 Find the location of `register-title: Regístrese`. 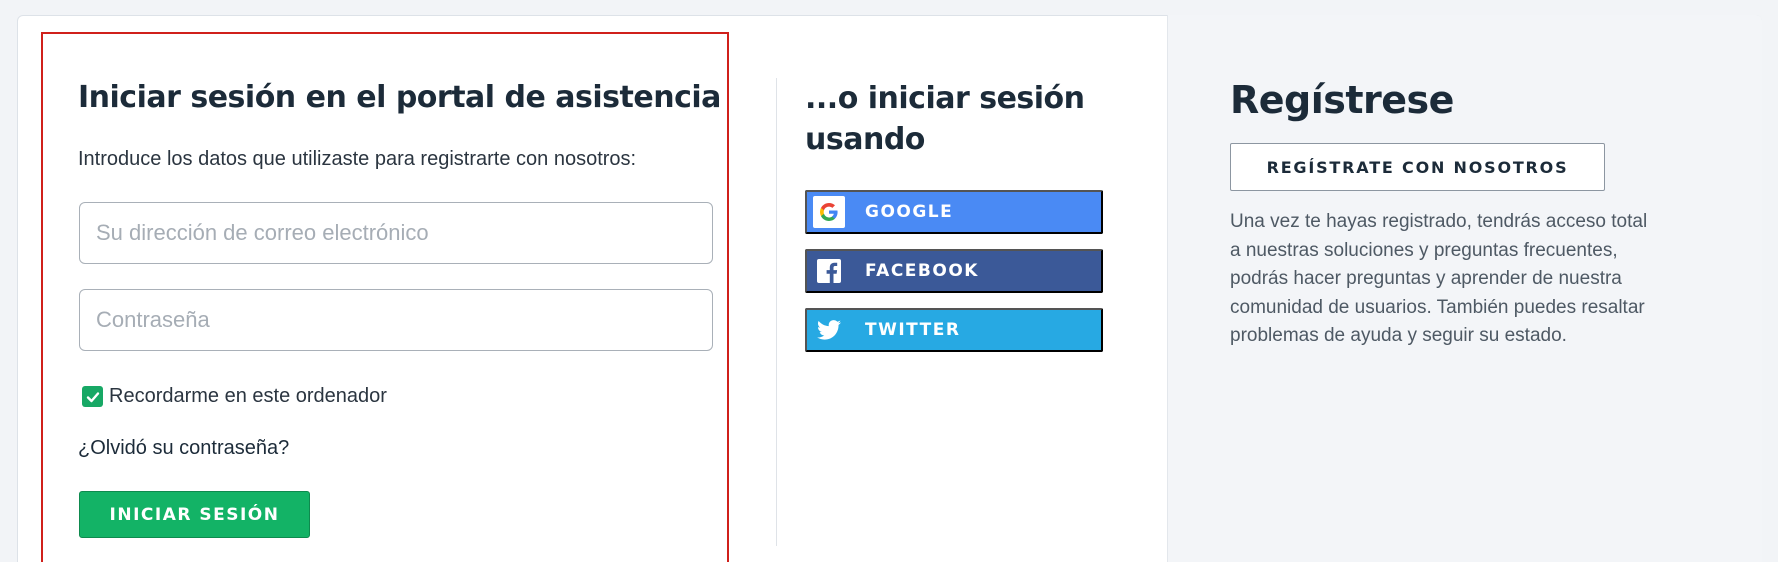

register-title: Regístrese is located at coordinates (1342, 100).